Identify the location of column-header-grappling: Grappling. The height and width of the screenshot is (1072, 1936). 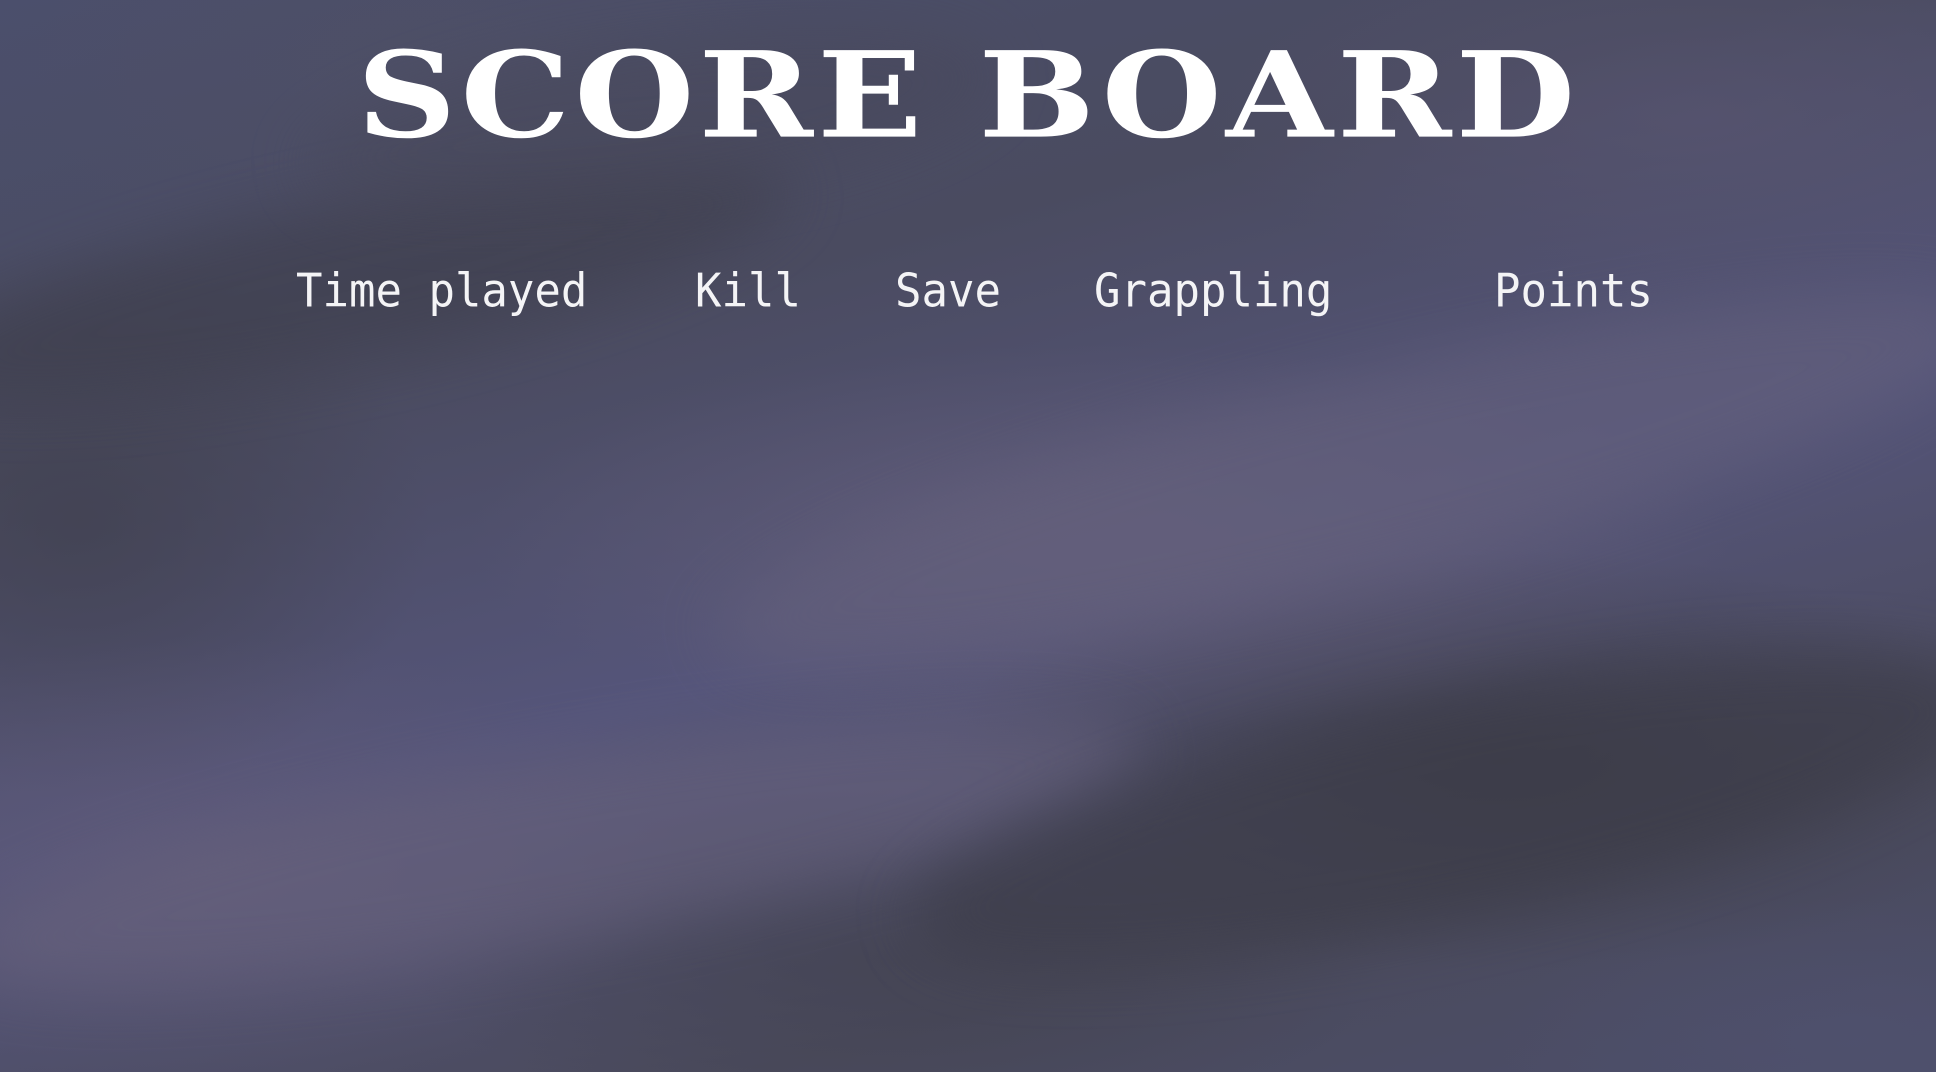
(1213, 291).